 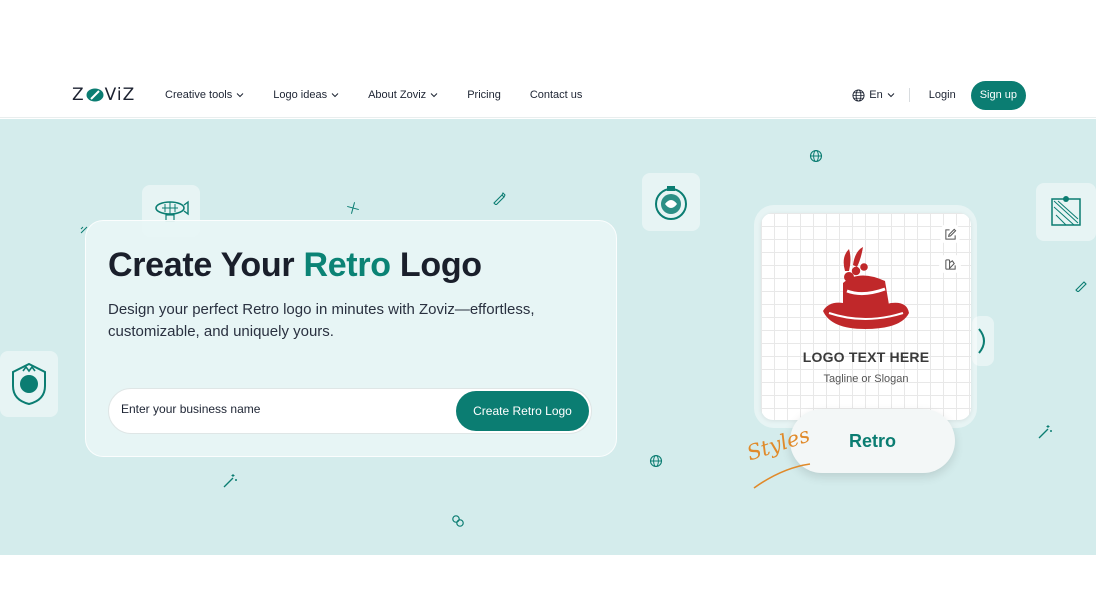 I want to click on nav-right-group: En Login Sign up, so click(x=939, y=95).